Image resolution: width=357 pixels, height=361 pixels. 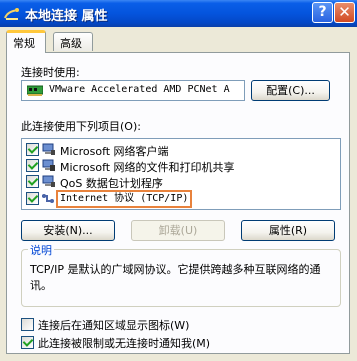 I want to click on list-item-selected: Internet 协议 (TCP/IP), so click(x=174, y=199).